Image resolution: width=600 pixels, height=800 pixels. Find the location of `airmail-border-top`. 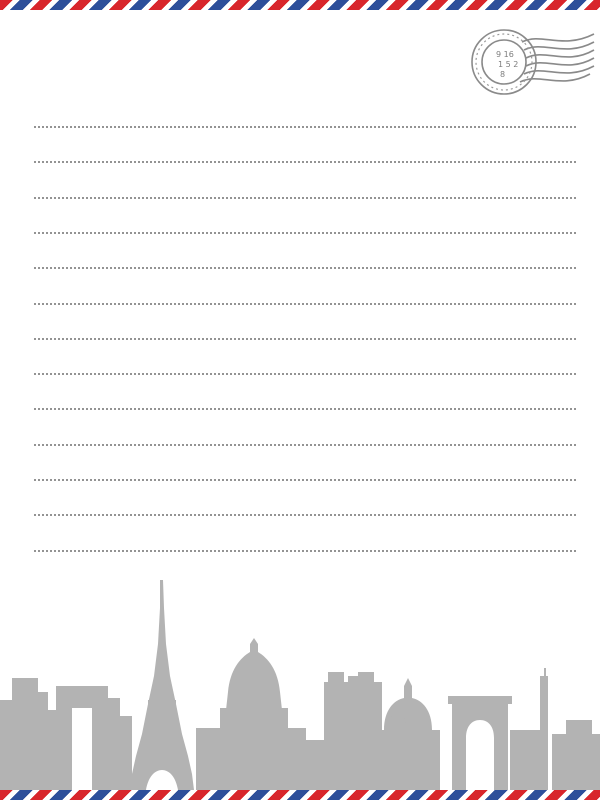

airmail-border-top is located at coordinates (300, 5).